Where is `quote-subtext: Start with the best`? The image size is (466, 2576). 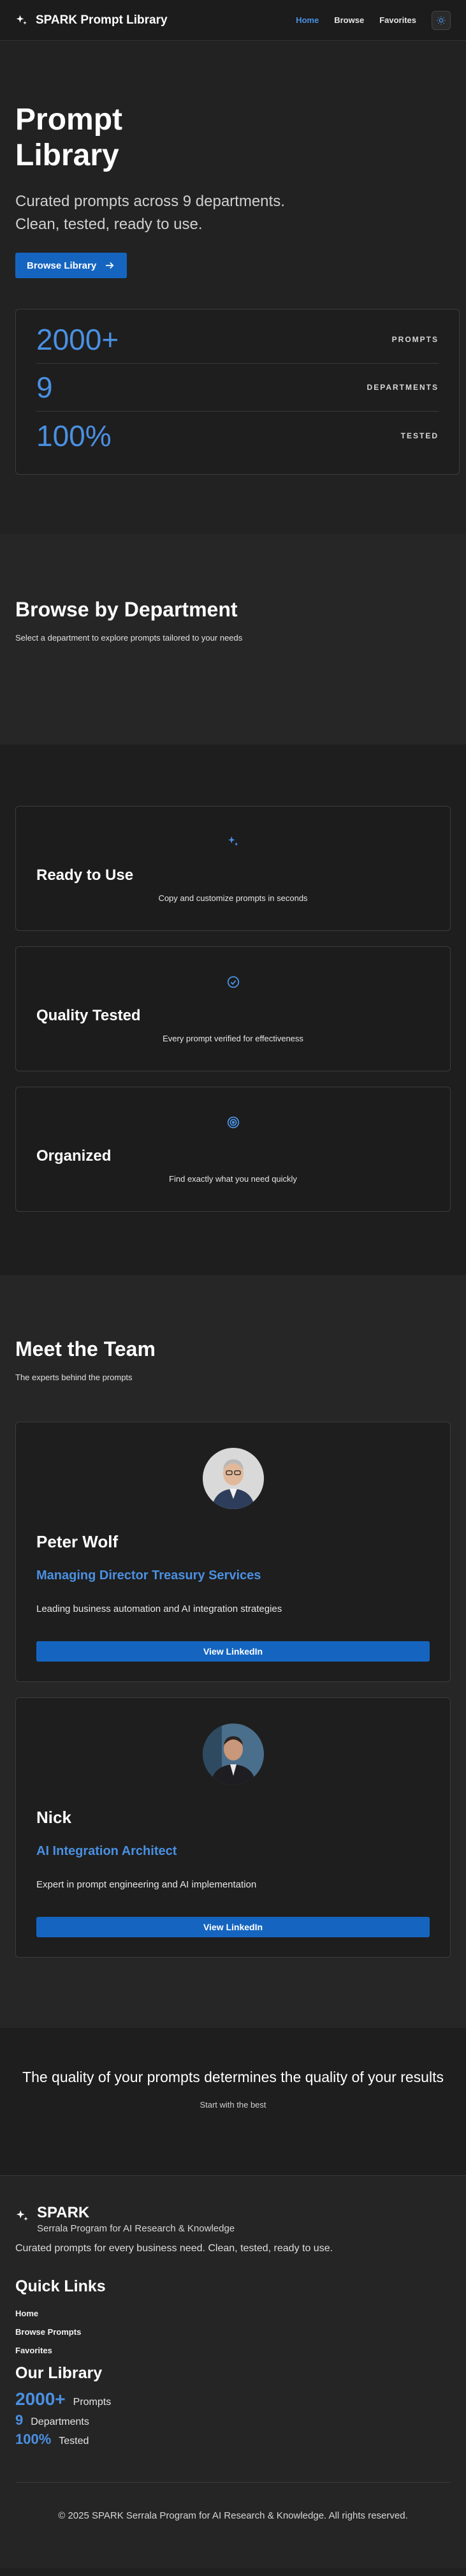
quote-subtext: Start with the best is located at coordinates (233, 2105).